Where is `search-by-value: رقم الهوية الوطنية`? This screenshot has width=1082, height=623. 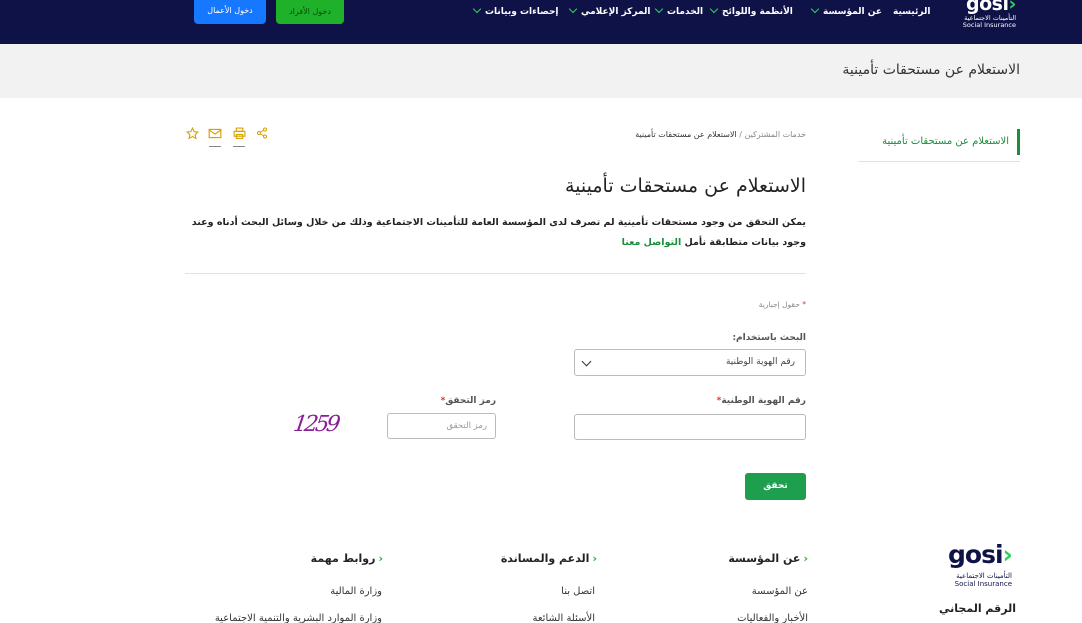 search-by-value: رقم الهوية الوطنية is located at coordinates (760, 362).